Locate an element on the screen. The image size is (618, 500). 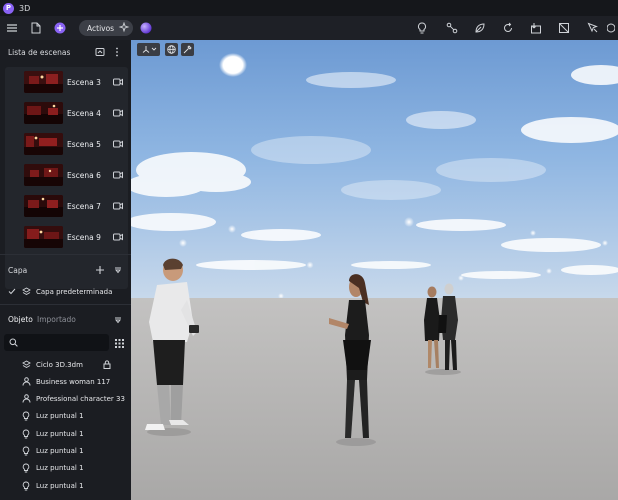
scene-label: Escena 7 is located at coordinates (84, 206).